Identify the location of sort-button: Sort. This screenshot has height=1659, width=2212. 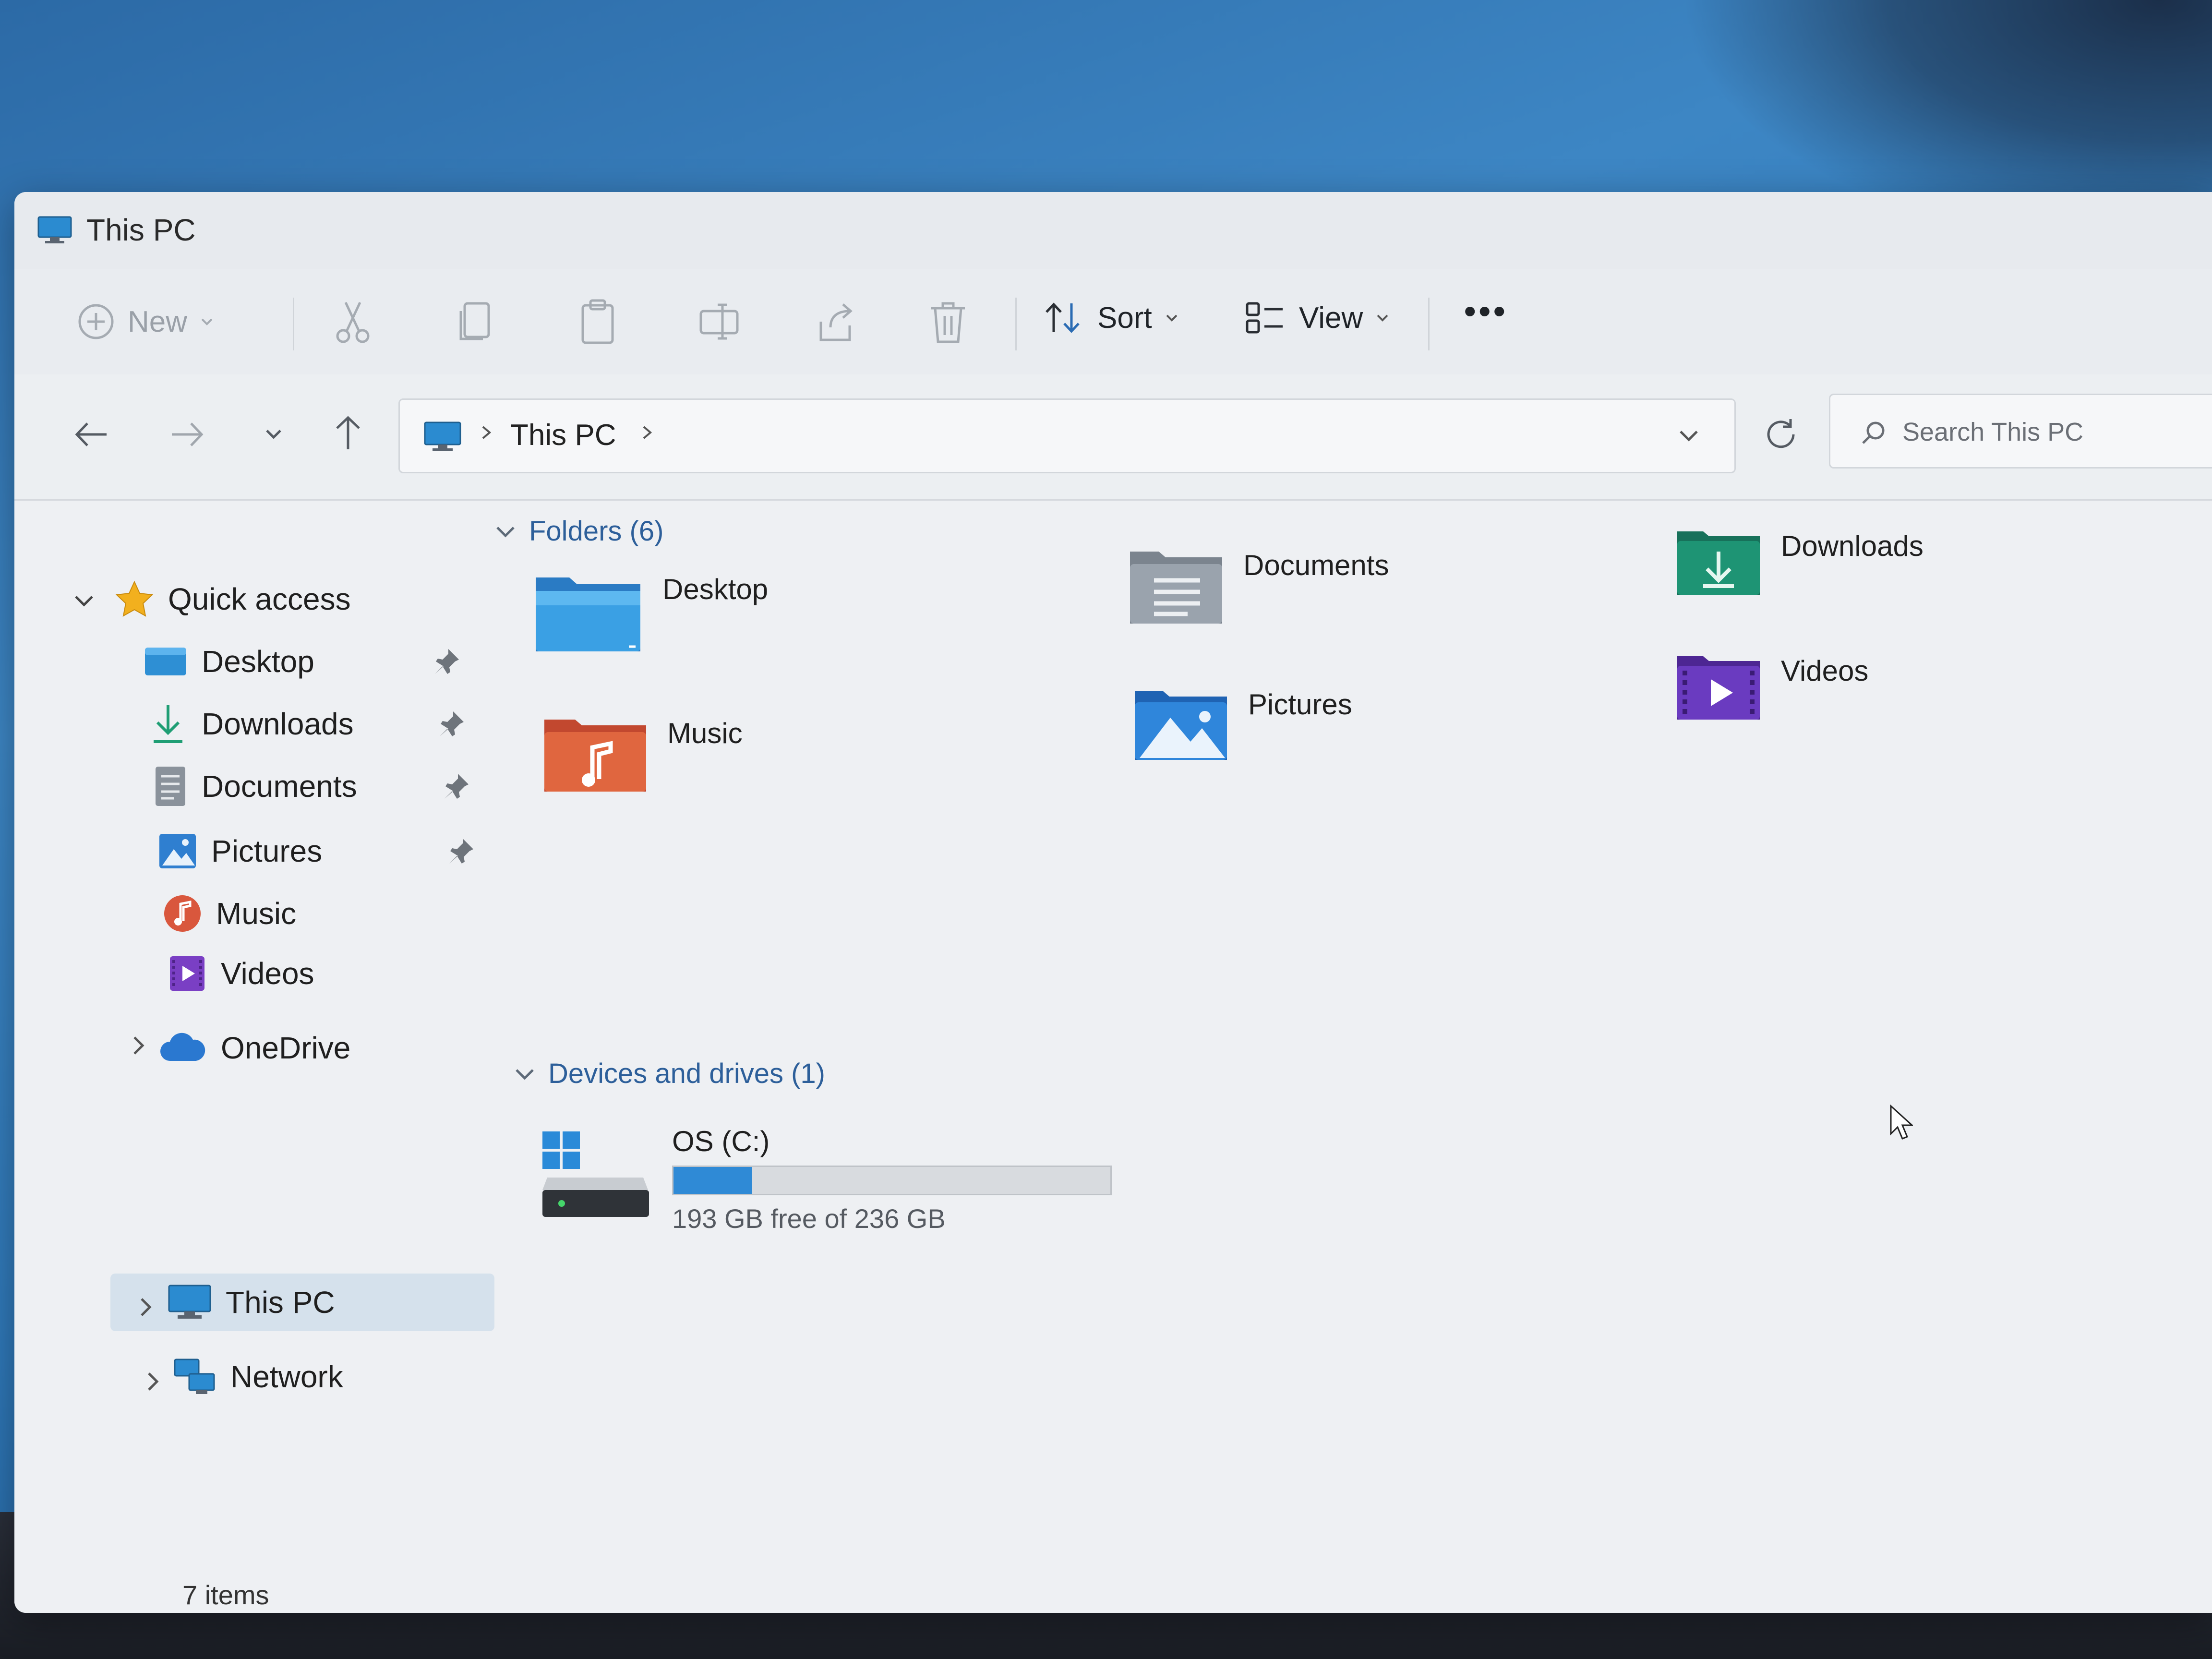
(1110, 318).